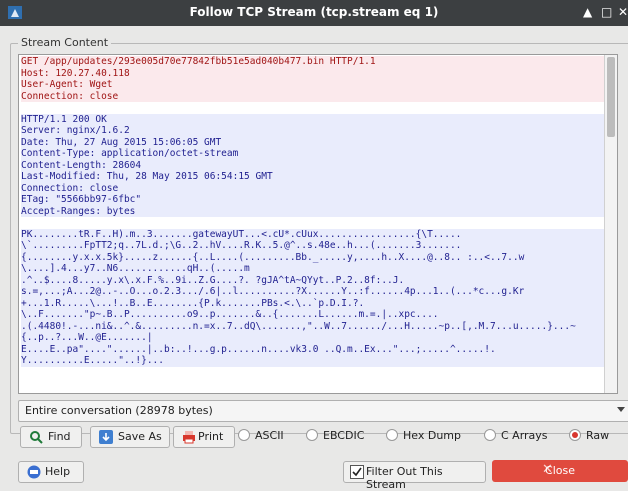  What do you see at coordinates (392, 435) in the screenshot?
I see `radio-hex-dump` at bounding box center [392, 435].